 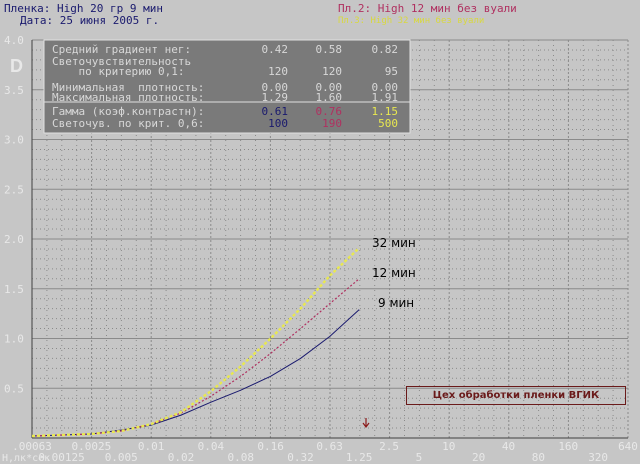 What do you see at coordinates (538, 457) in the screenshot?
I see `x-tick-label: 80` at bounding box center [538, 457].